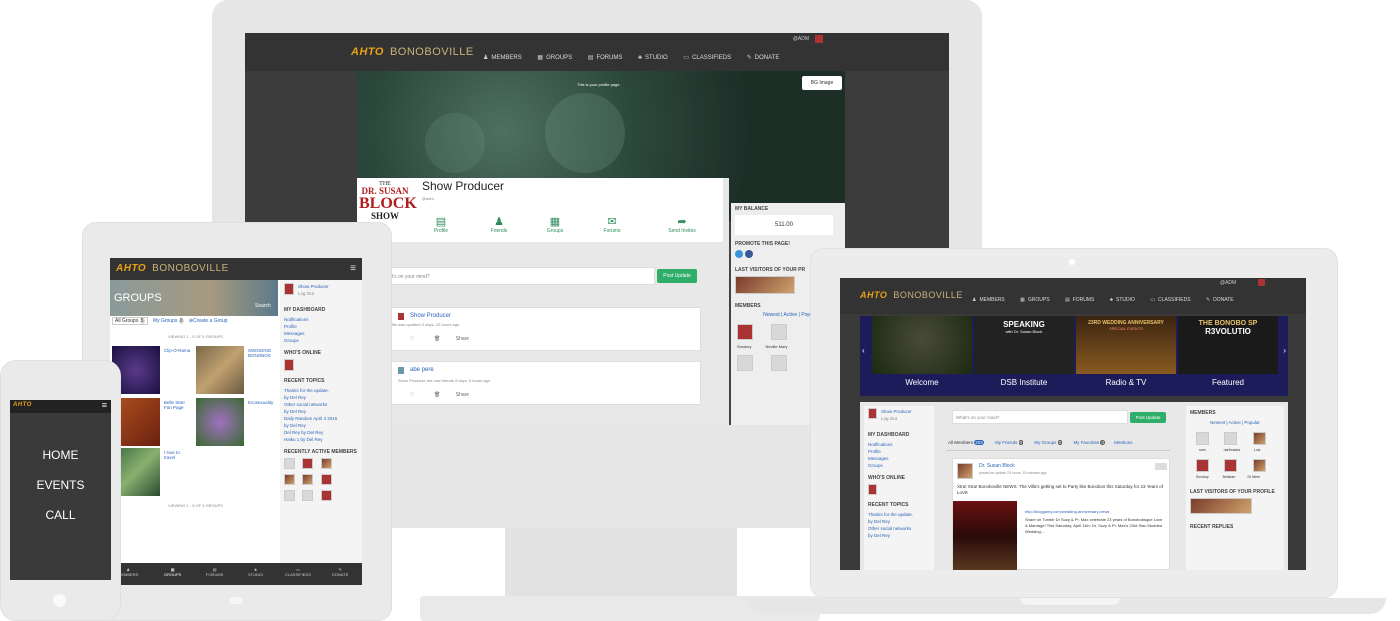 Image resolution: width=1400 pixels, height=621 pixels. What do you see at coordinates (262, 353) in the screenshot?
I see `group-name: SWINGING BONOBOS` at bounding box center [262, 353].